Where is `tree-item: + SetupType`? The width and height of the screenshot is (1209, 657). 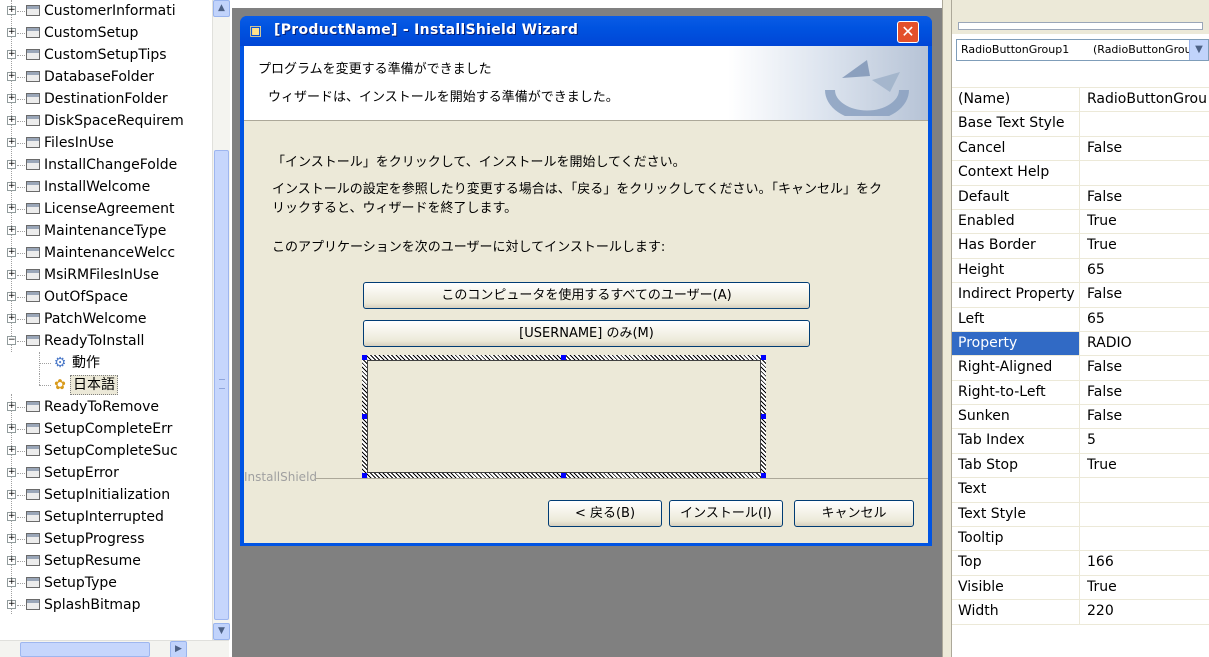
tree-item: + SetupType is located at coordinates (106, 583).